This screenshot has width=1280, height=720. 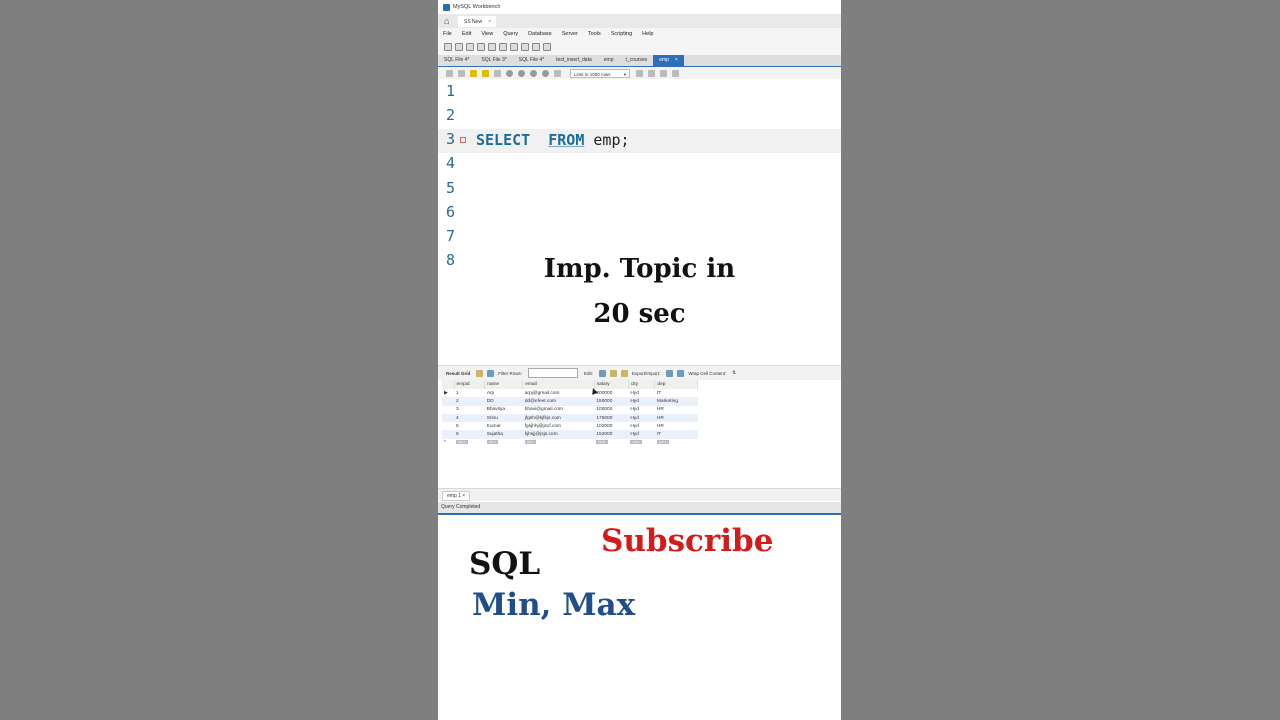 What do you see at coordinates (675, 73) in the screenshot?
I see `wrap-lines-icon` at bounding box center [675, 73].